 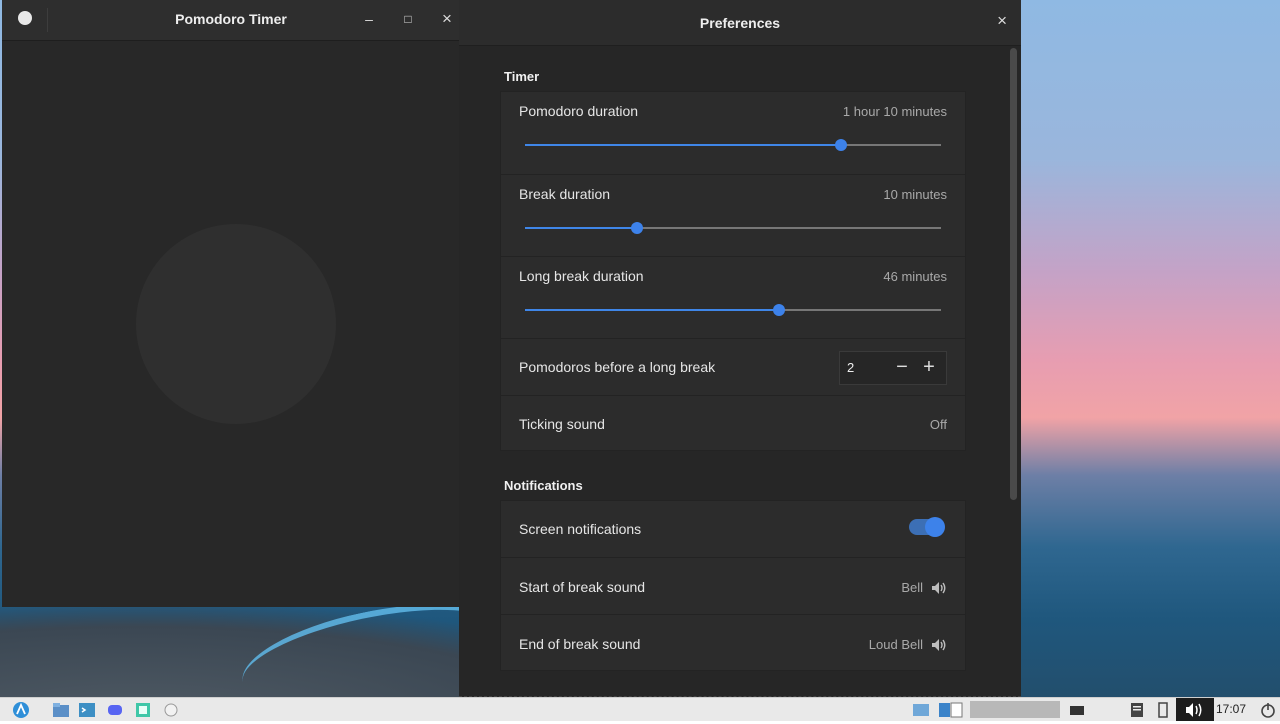 What do you see at coordinates (580, 644) in the screenshot?
I see `end-of-break-sound-label: End of break sound` at bounding box center [580, 644].